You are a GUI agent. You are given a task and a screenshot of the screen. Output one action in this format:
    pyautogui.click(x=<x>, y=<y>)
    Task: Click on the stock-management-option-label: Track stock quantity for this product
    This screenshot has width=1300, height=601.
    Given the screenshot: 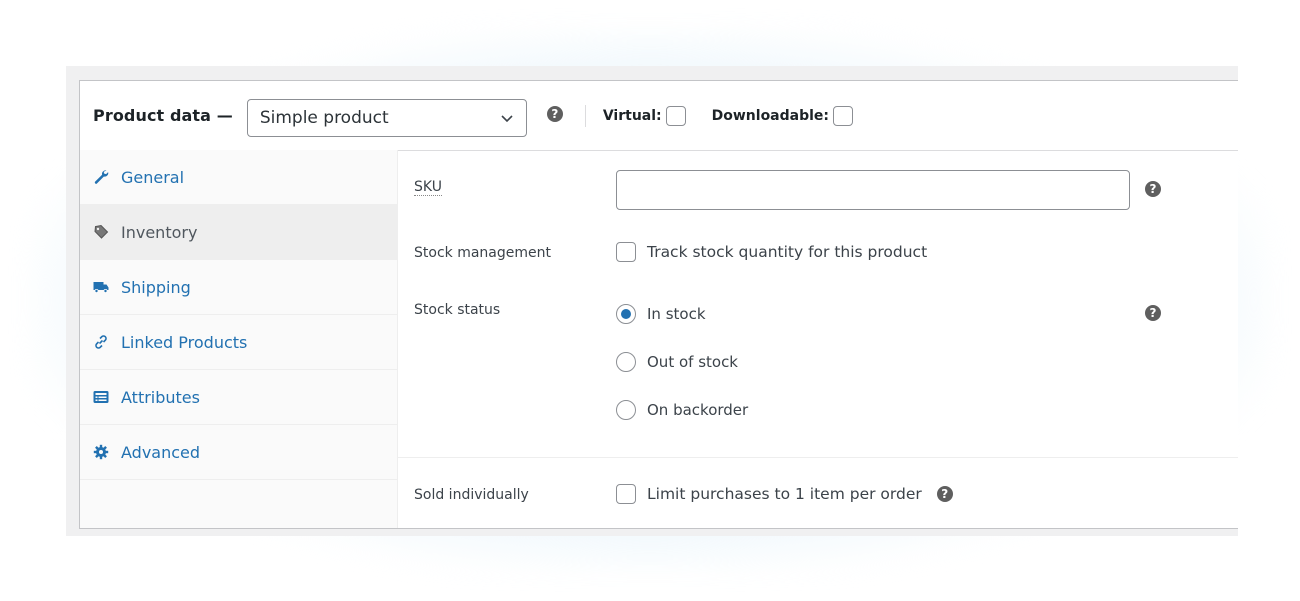 What is the action you would take?
    pyautogui.click(x=787, y=252)
    